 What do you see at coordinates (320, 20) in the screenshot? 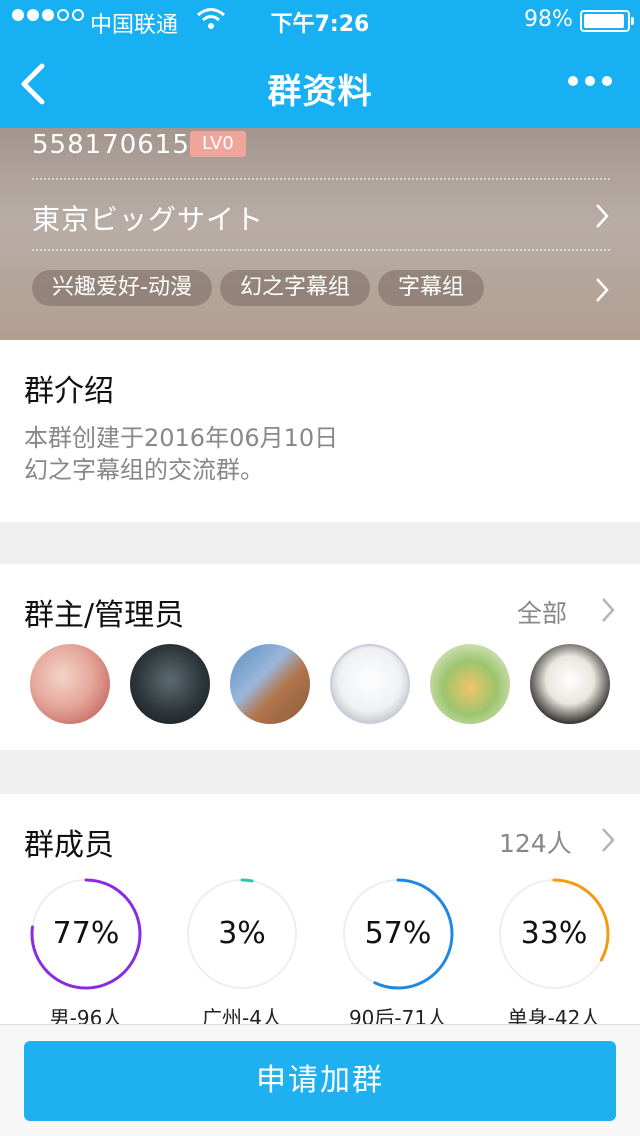
I see `status-bar: 中国联通 下午7:26 98%` at bounding box center [320, 20].